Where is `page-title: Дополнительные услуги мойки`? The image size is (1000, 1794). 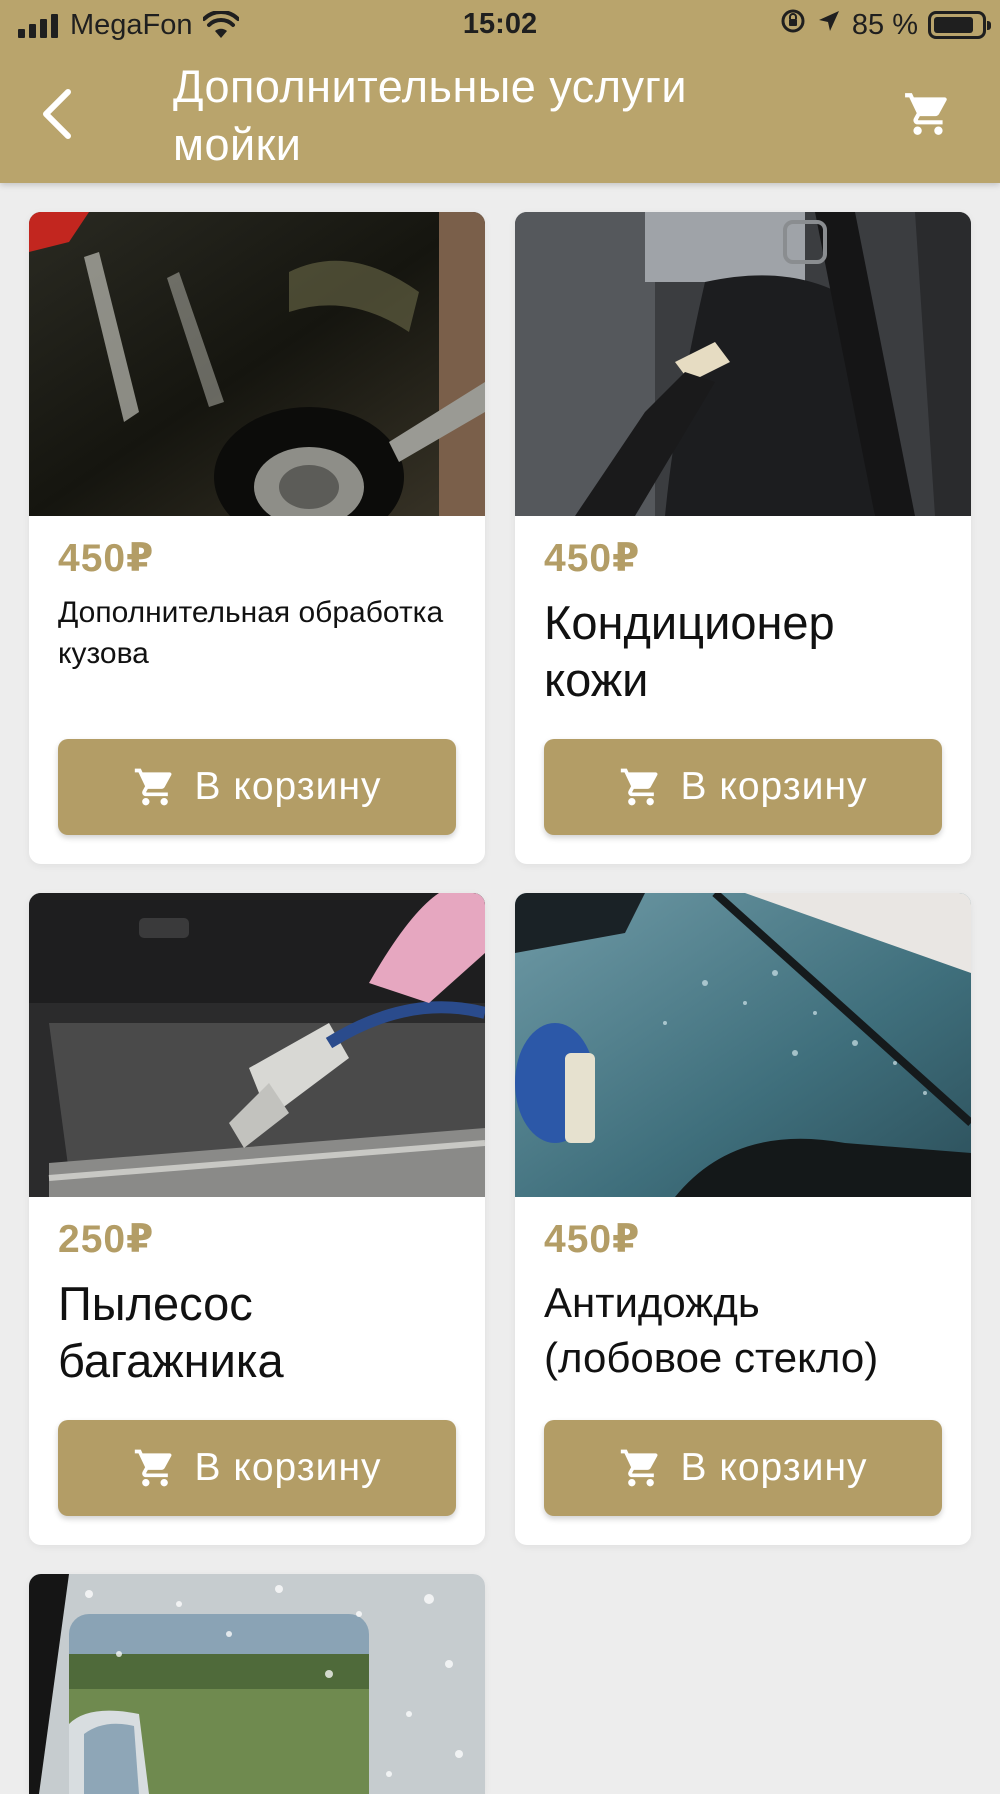
page-title: Дополнительные услуги мойки is located at coordinates (430, 115).